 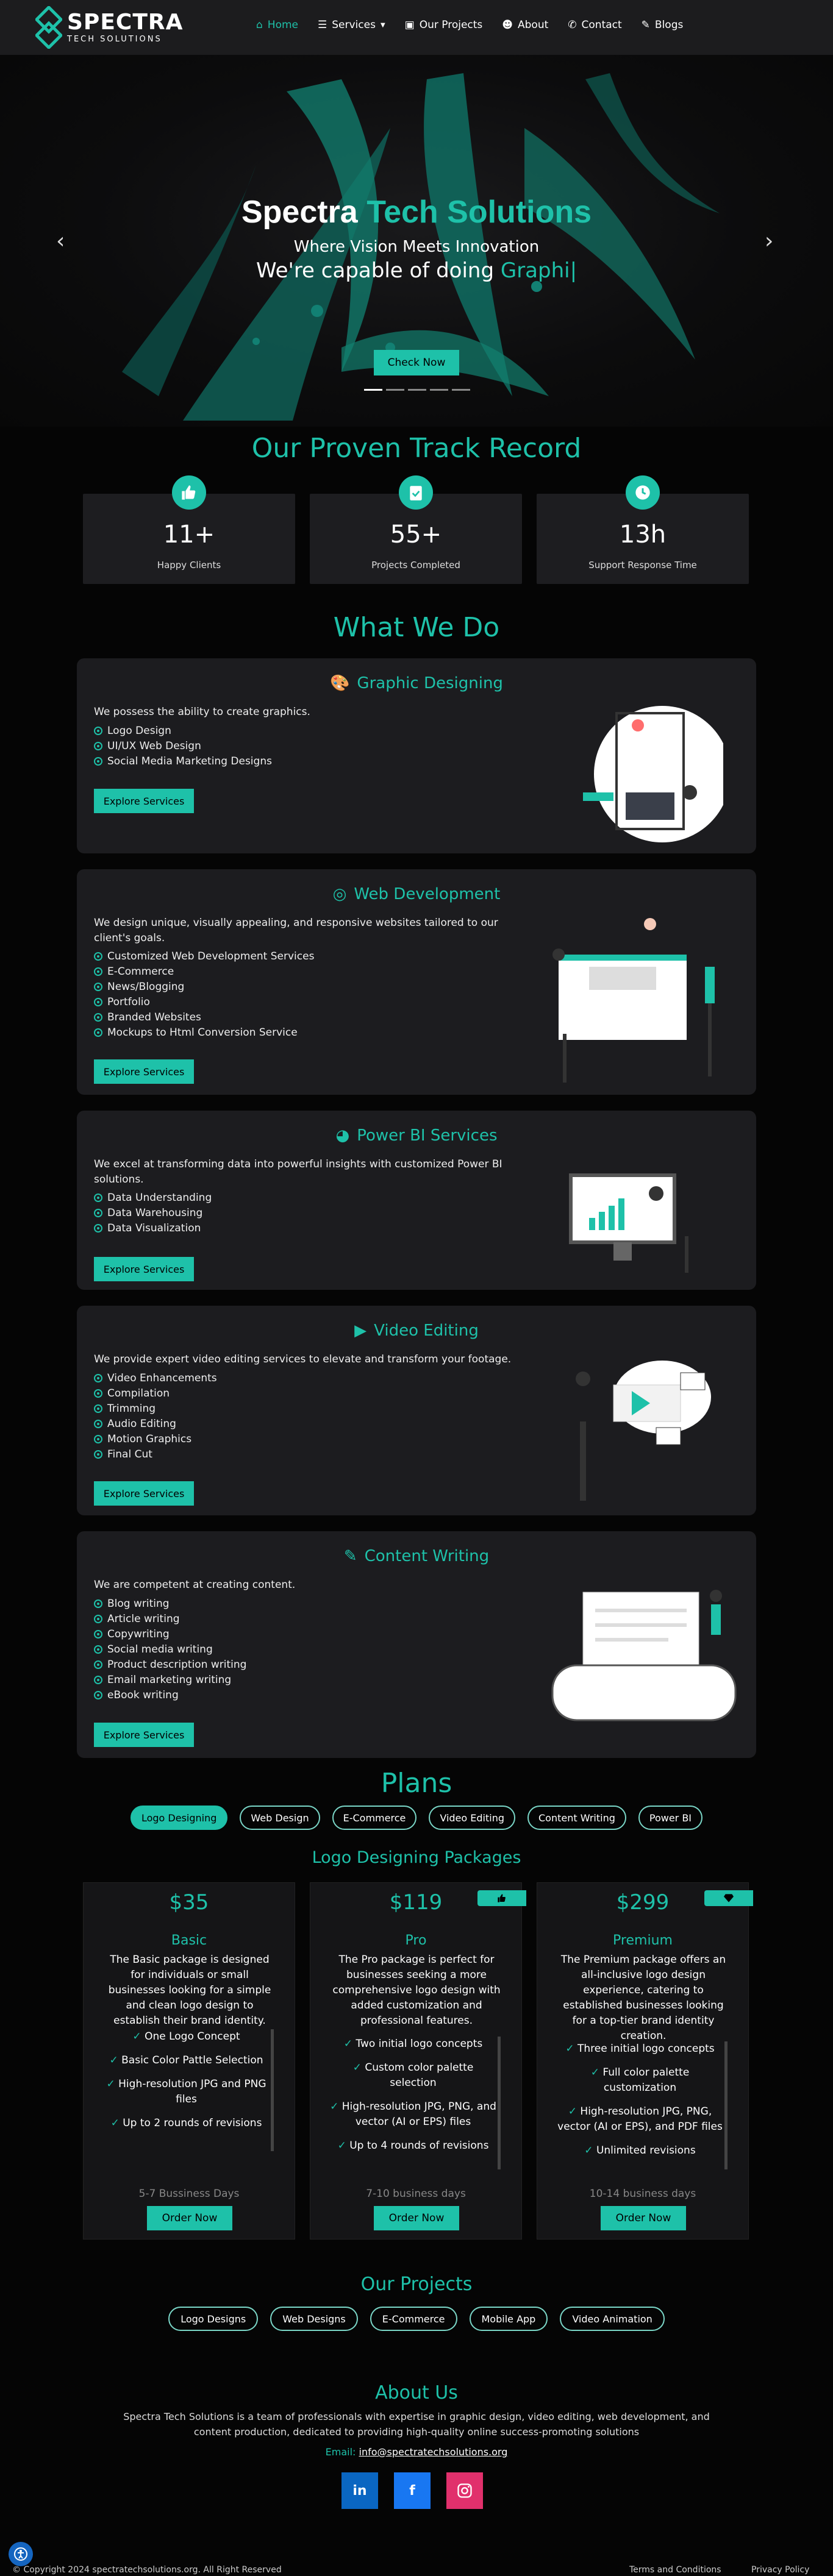 I want to click on list-icon: ☰, so click(x=322, y=25).